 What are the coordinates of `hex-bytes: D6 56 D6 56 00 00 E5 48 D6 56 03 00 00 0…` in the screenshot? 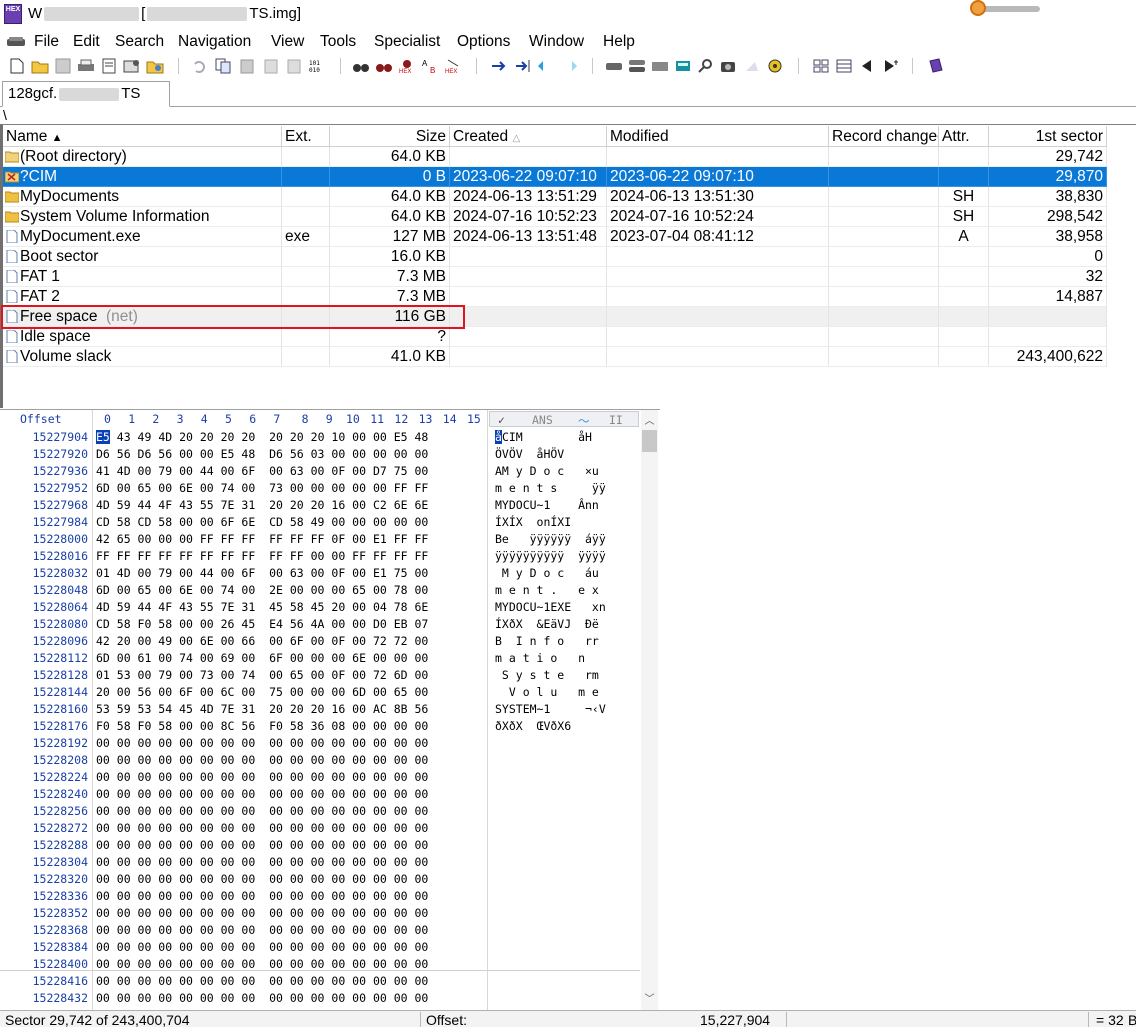 It's located at (262, 454).